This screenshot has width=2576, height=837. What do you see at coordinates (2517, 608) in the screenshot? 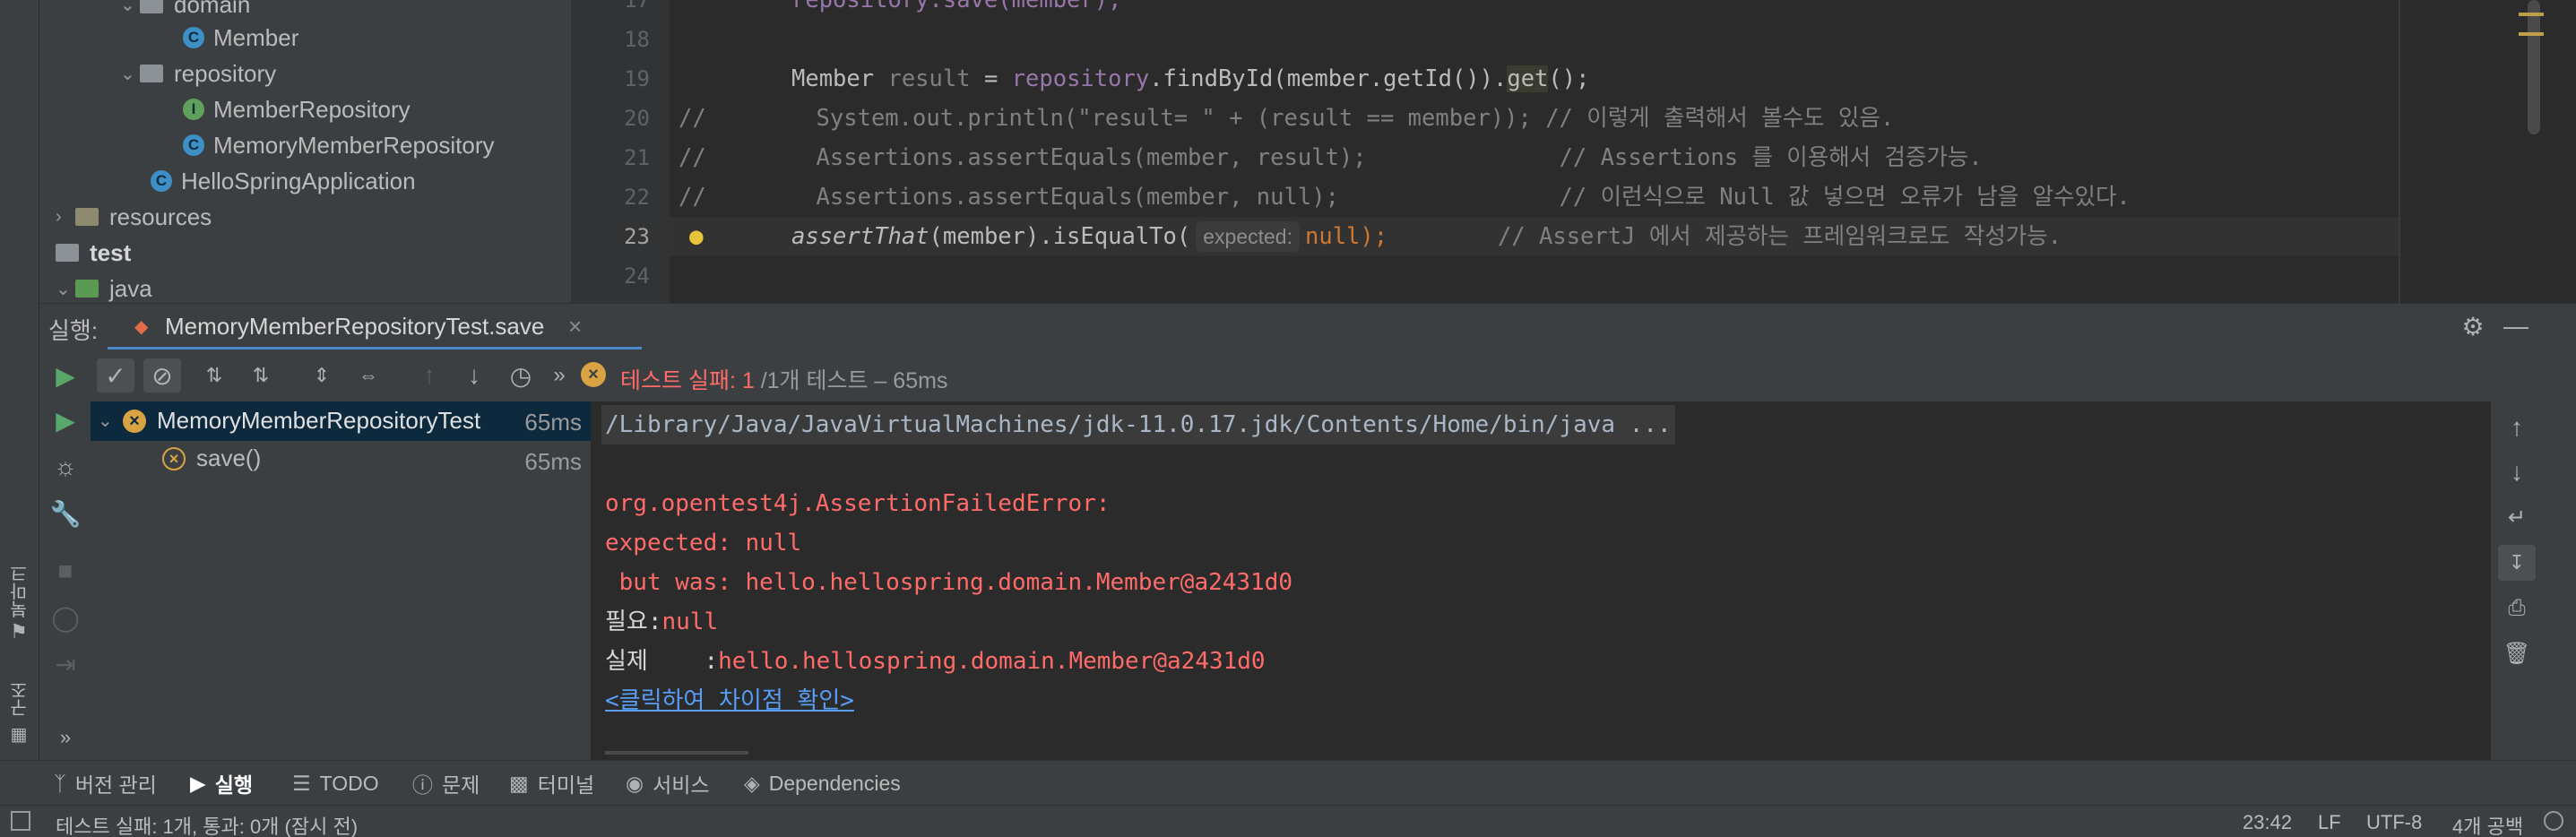
I see `print-icon: ⎙` at bounding box center [2517, 608].